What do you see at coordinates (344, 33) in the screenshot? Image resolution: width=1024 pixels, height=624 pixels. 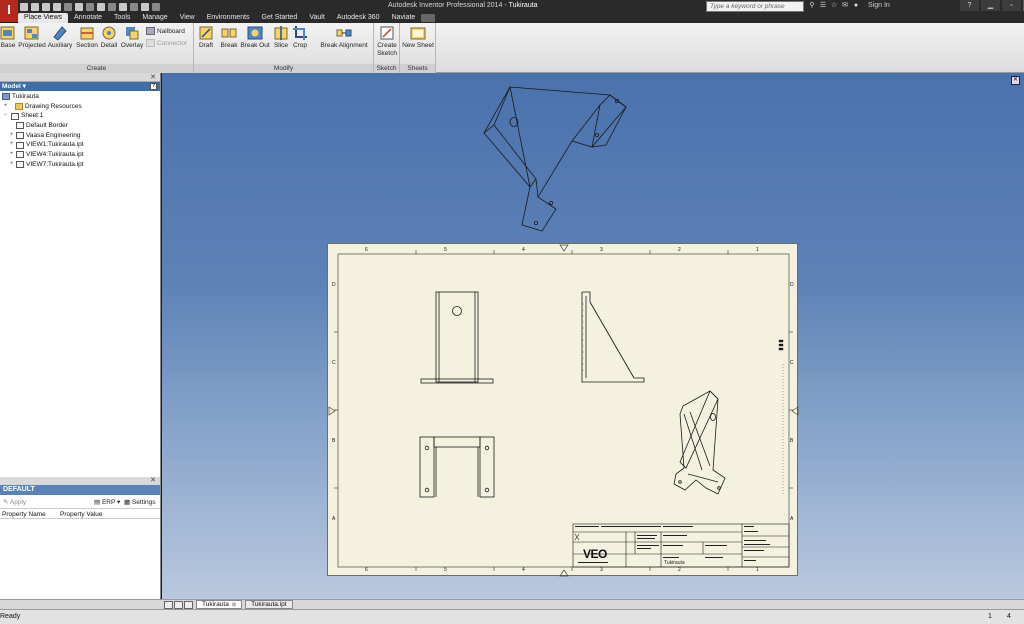 I see `break-alignment-icon` at bounding box center [344, 33].